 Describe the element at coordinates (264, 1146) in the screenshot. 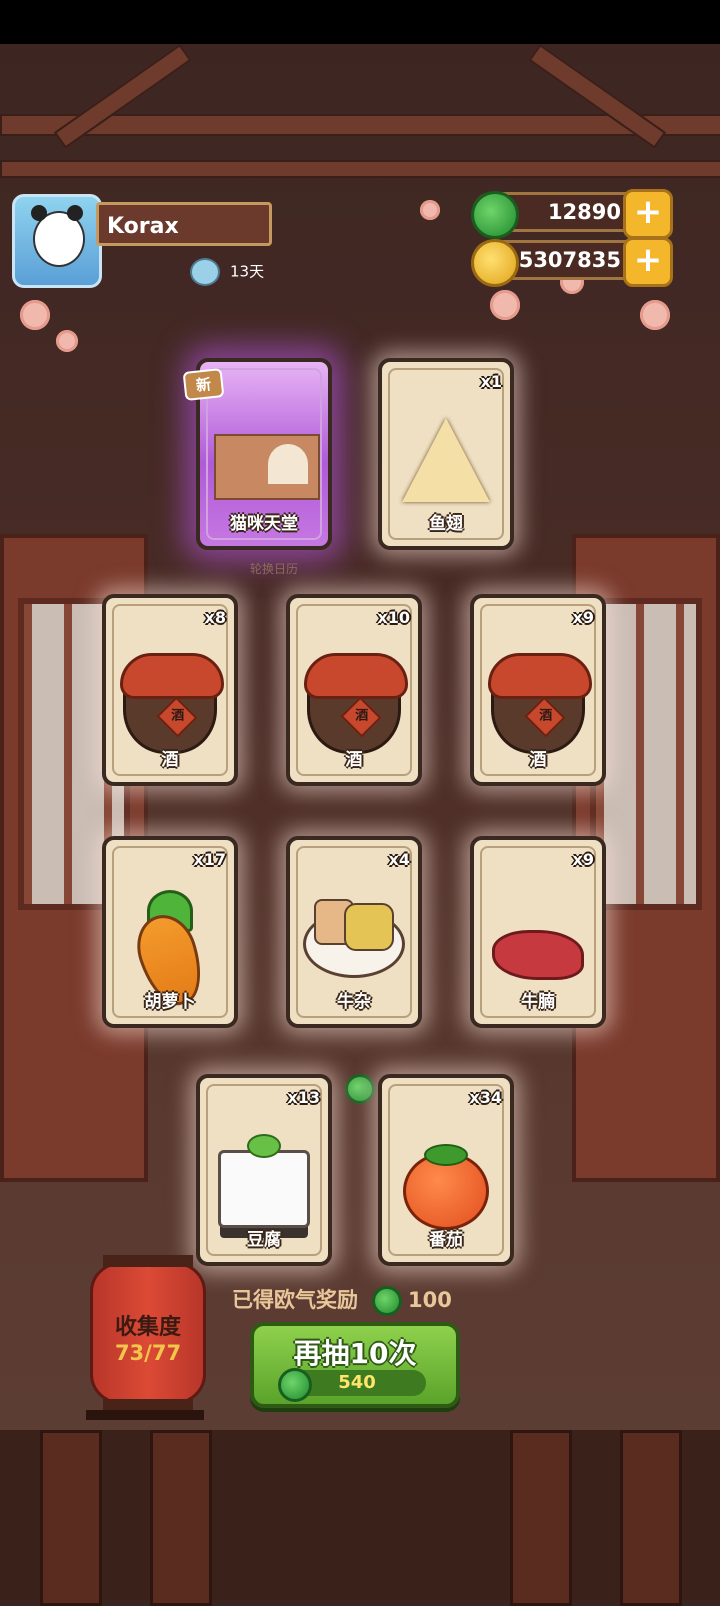

I see `tofu-garnish-icon` at that location.